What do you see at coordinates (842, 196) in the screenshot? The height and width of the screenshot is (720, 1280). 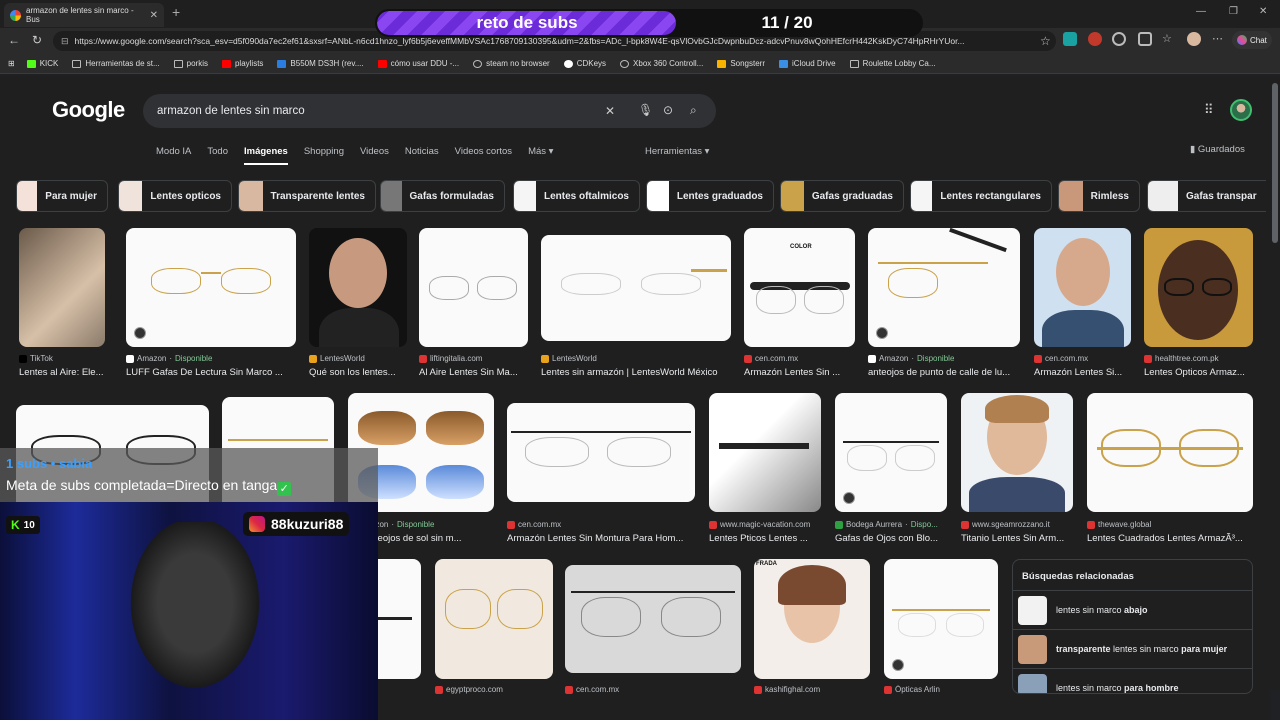 I see `chip-gafas-graduadas: Gafas graduadas` at bounding box center [842, 196].